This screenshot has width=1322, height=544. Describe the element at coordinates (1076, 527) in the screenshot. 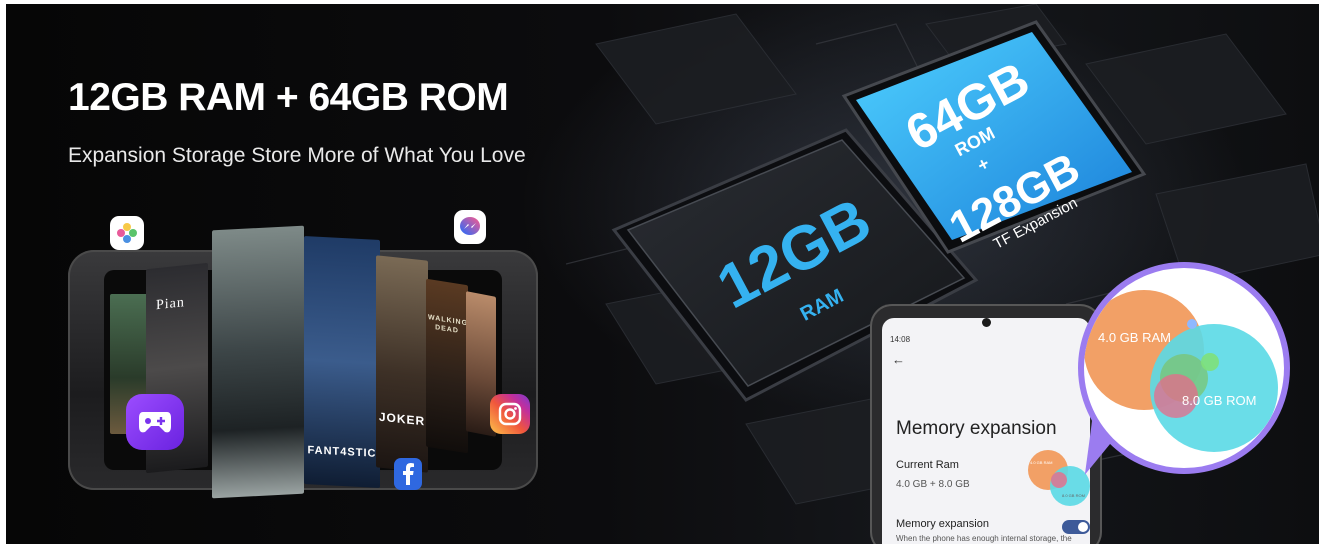

I see `memory-expansion-toggle` at that location.